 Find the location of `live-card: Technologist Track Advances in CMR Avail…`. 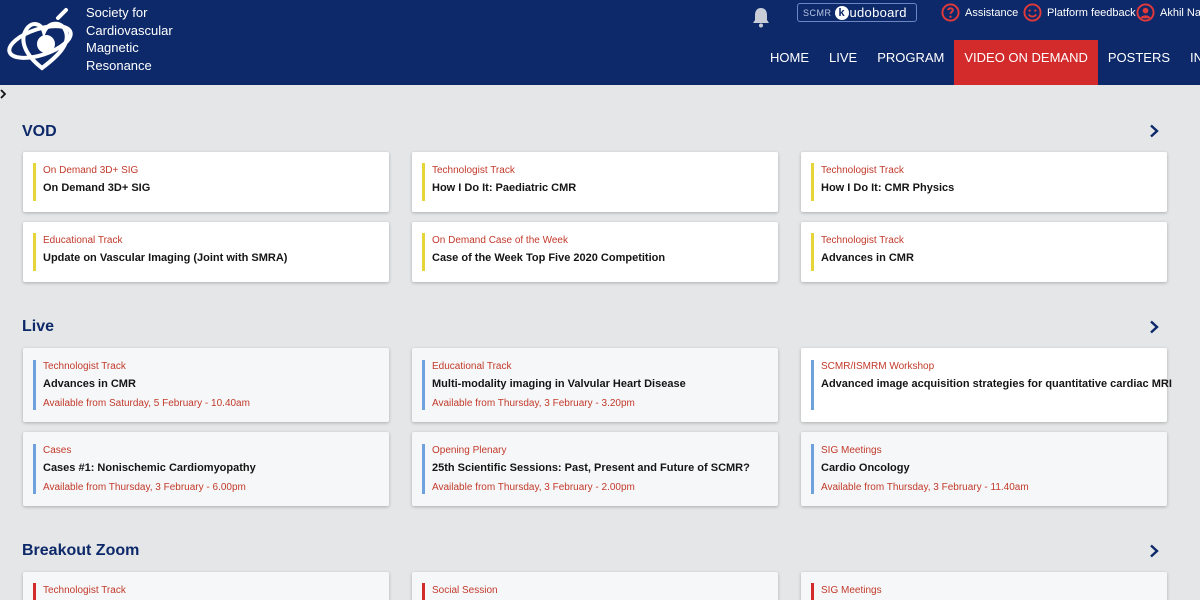

live-card: Technologist Track Advances in CMR Avail… is located at coordinates (206, 385).